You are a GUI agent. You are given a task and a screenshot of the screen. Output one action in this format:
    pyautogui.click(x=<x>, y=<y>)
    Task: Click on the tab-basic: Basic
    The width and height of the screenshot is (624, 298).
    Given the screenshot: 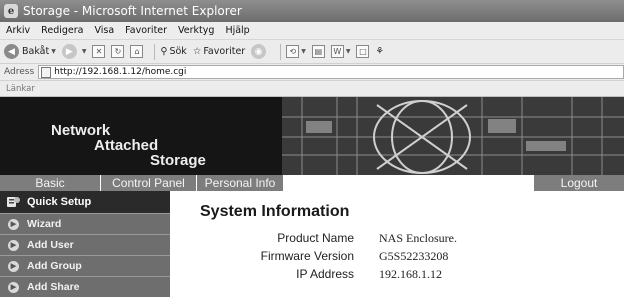 What is the action you would take?
    pyautogui.click(x=50, y=183)
    